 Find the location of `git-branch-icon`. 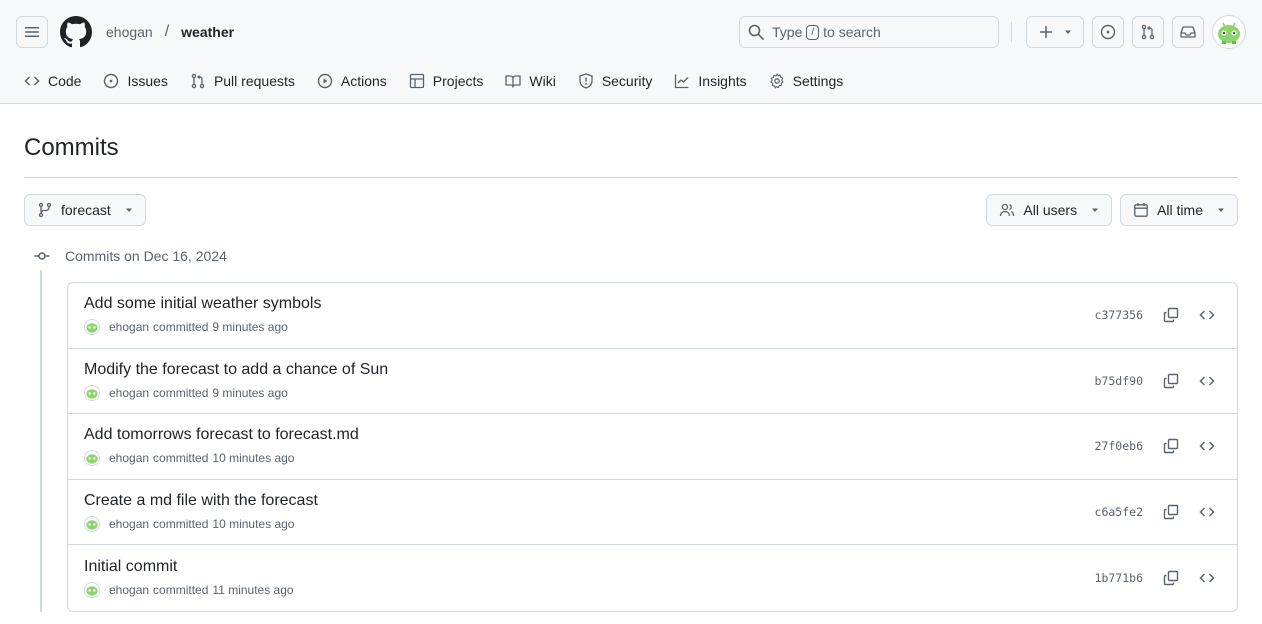

git-branch-icon is located at coordinates (45, 210).